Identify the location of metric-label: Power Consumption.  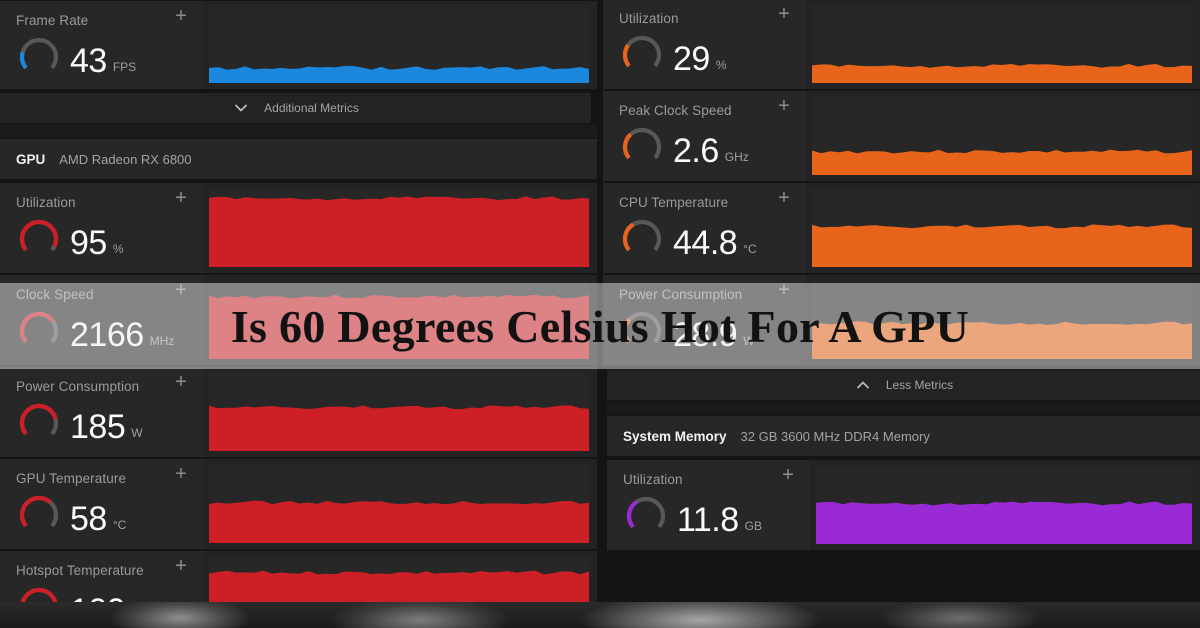
(78, 386).